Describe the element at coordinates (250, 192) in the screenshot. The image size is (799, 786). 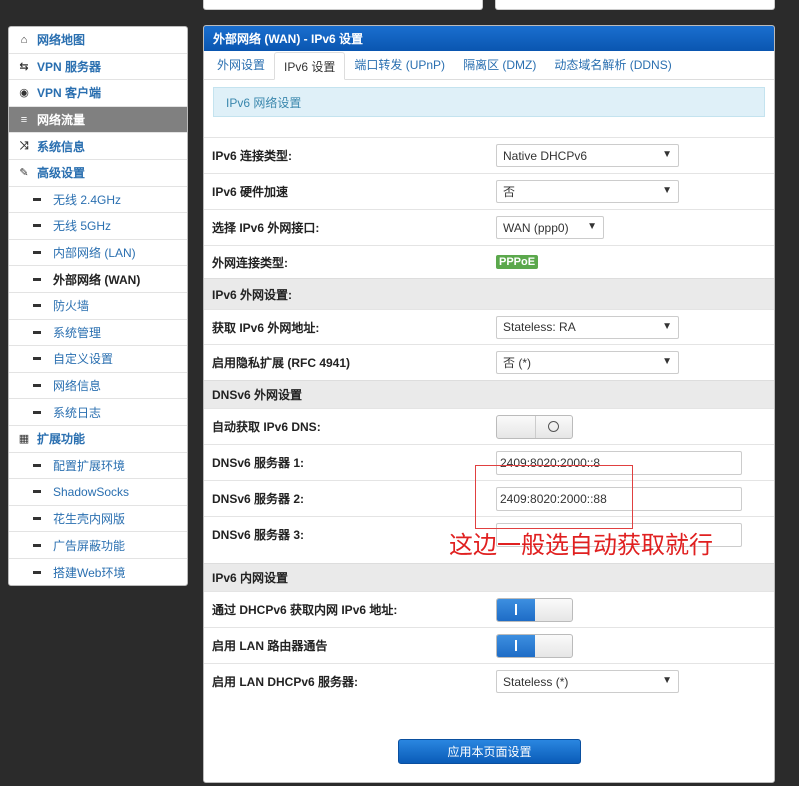
I see `hw-accel-label: IPv6 硬件加速` at that location.